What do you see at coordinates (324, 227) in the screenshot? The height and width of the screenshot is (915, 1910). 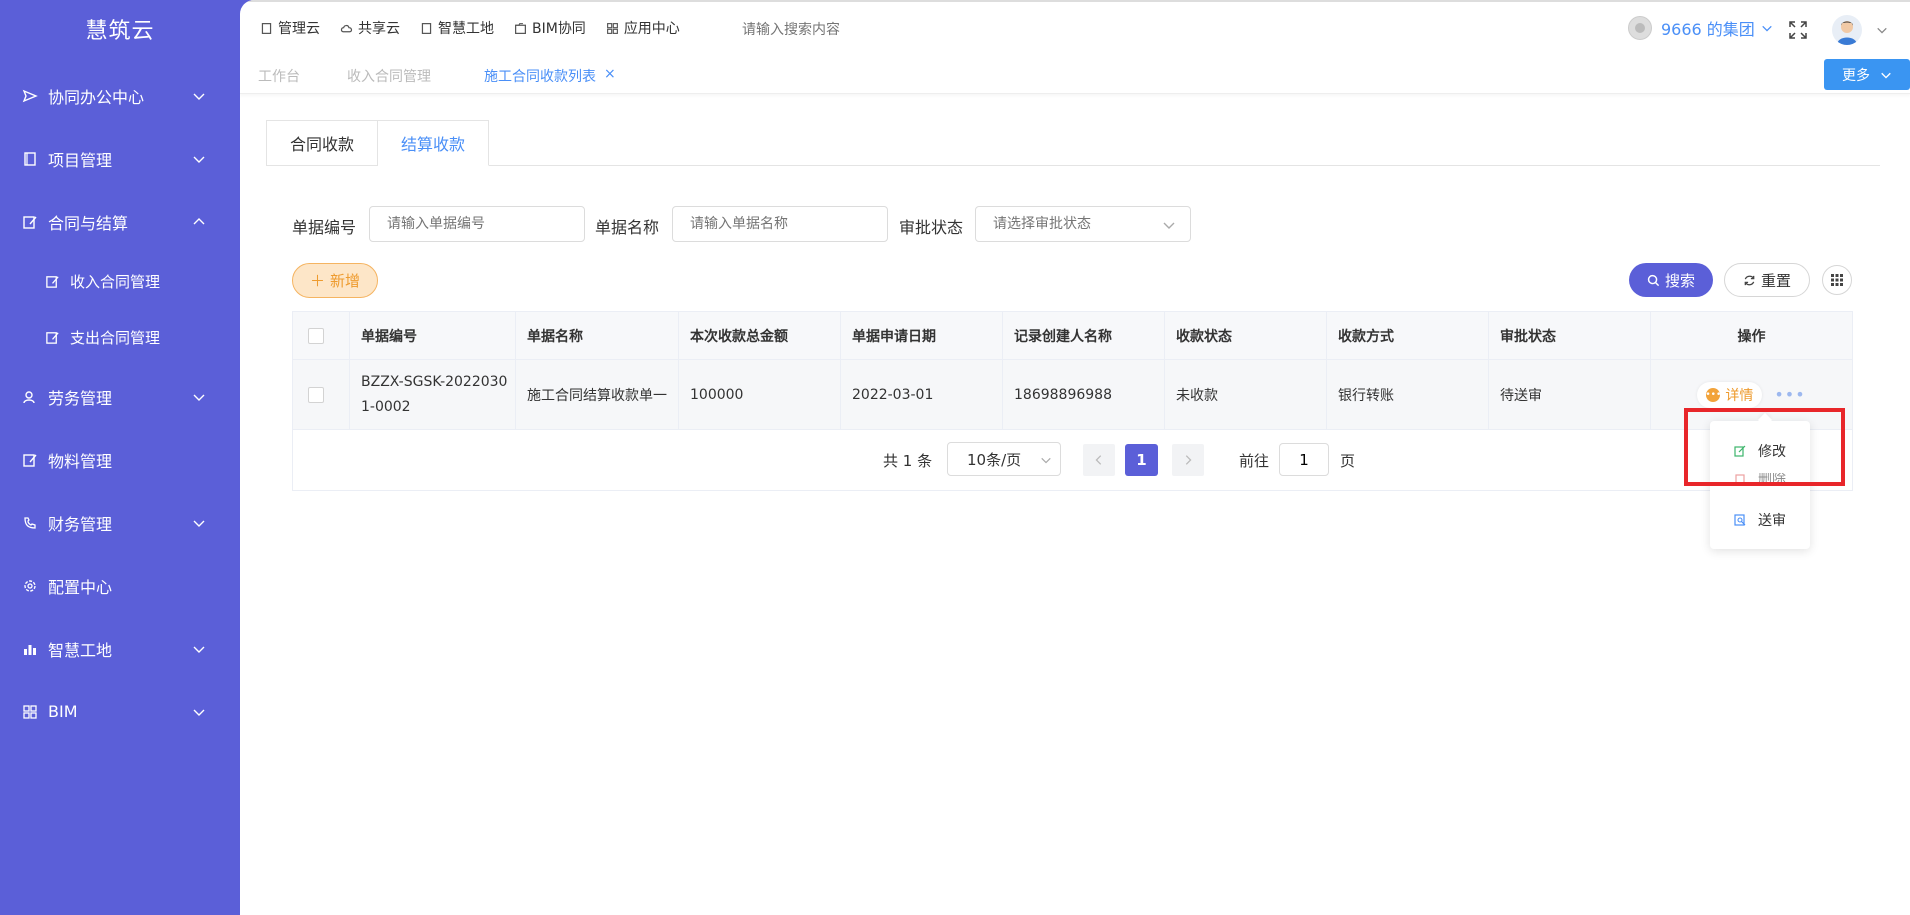 I see `filter-code-label: 单据编号` at bounding box center [324, 227].